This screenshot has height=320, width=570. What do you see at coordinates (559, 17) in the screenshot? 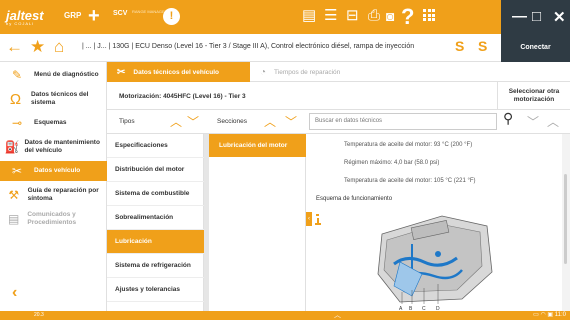
I see `close-button: ✕` at bounding box center [559, 17].